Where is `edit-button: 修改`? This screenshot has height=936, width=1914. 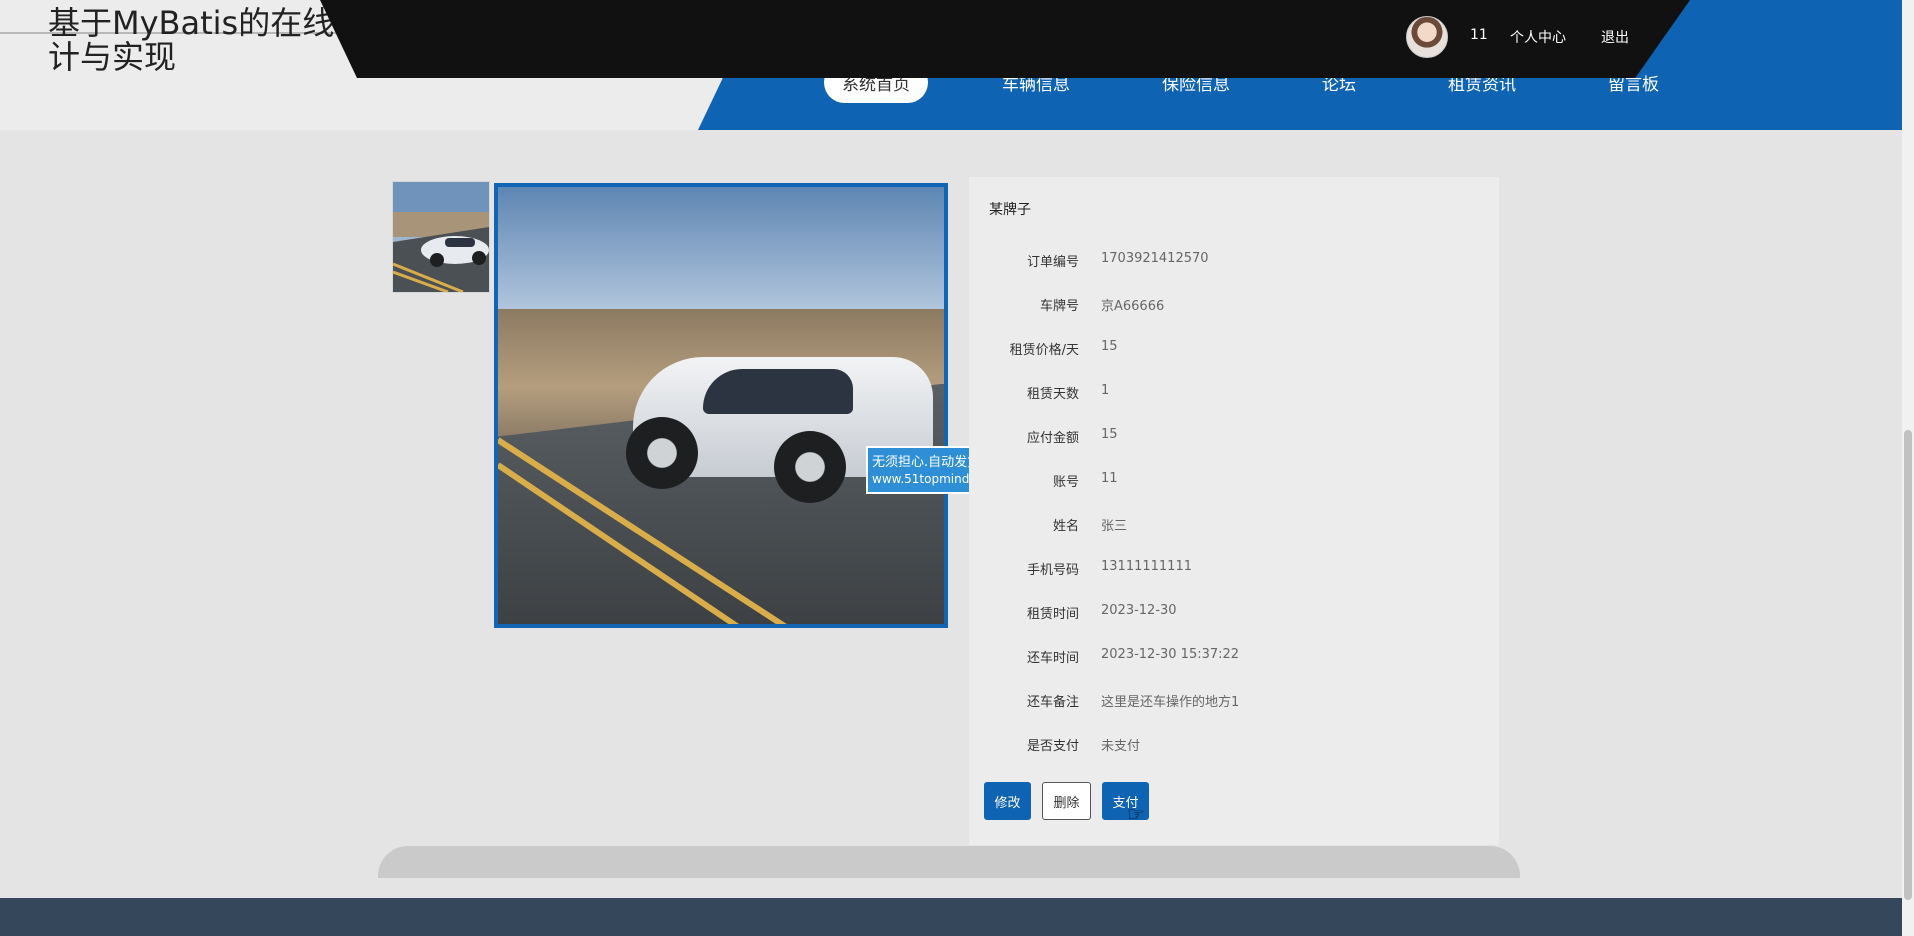 edit-button: 修改 is located at coordinates (1007, 801).